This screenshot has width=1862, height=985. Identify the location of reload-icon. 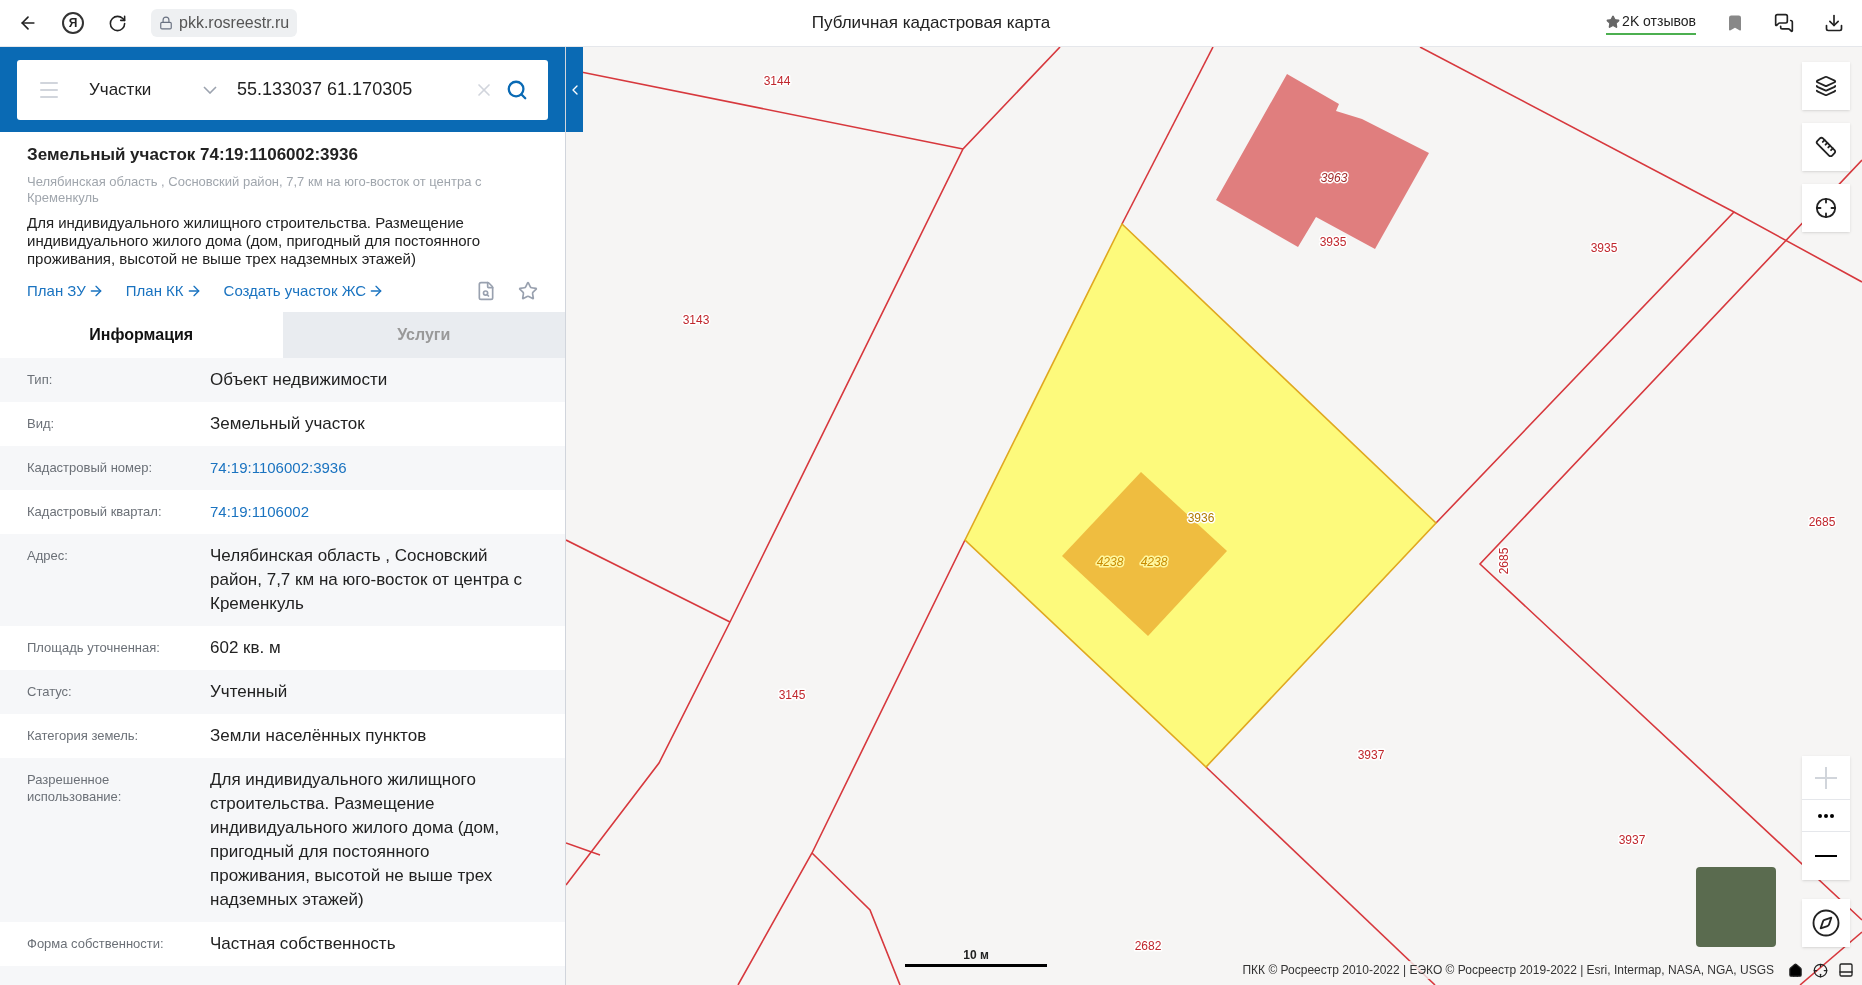
(117, 23).